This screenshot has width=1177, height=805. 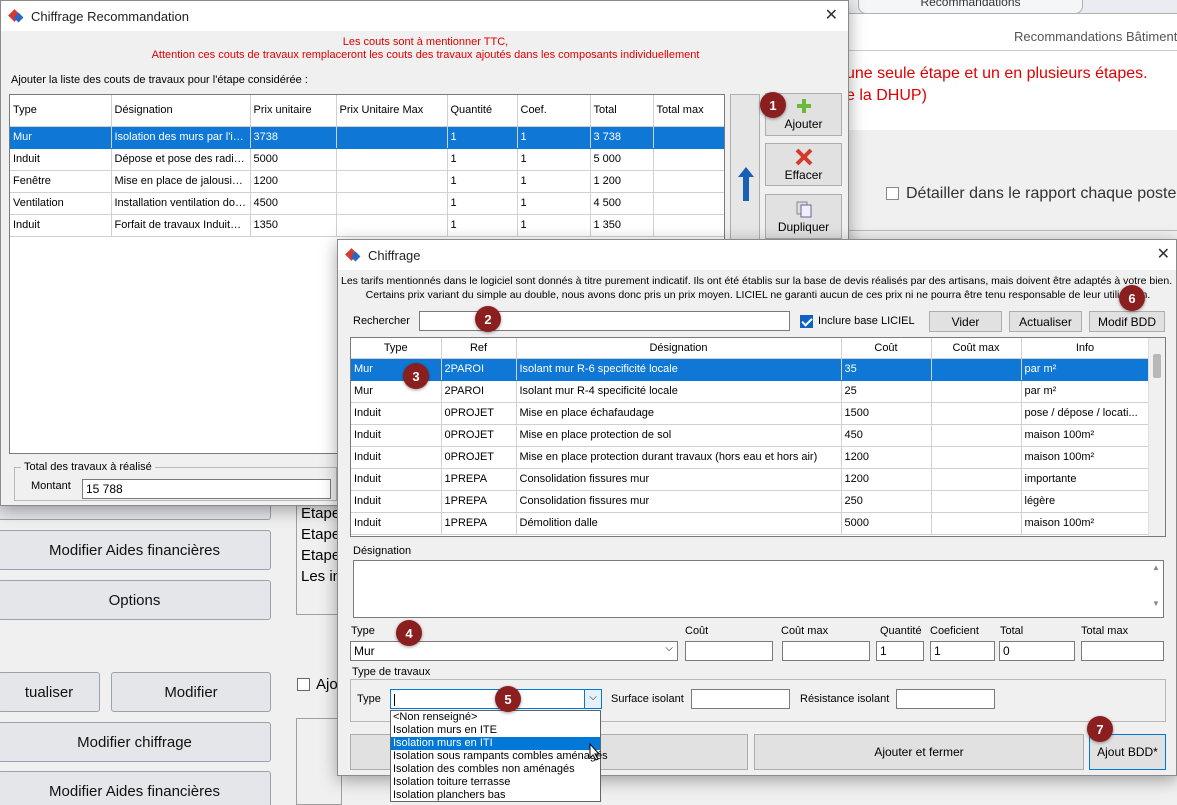 I want to click on column-header: Prix unitaire, so click(x=293, y=111).